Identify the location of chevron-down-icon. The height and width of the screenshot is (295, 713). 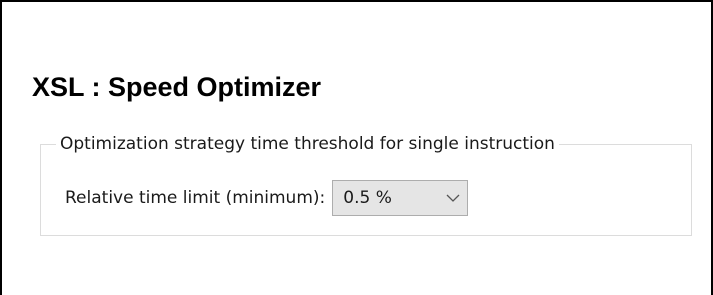
(453, 198).